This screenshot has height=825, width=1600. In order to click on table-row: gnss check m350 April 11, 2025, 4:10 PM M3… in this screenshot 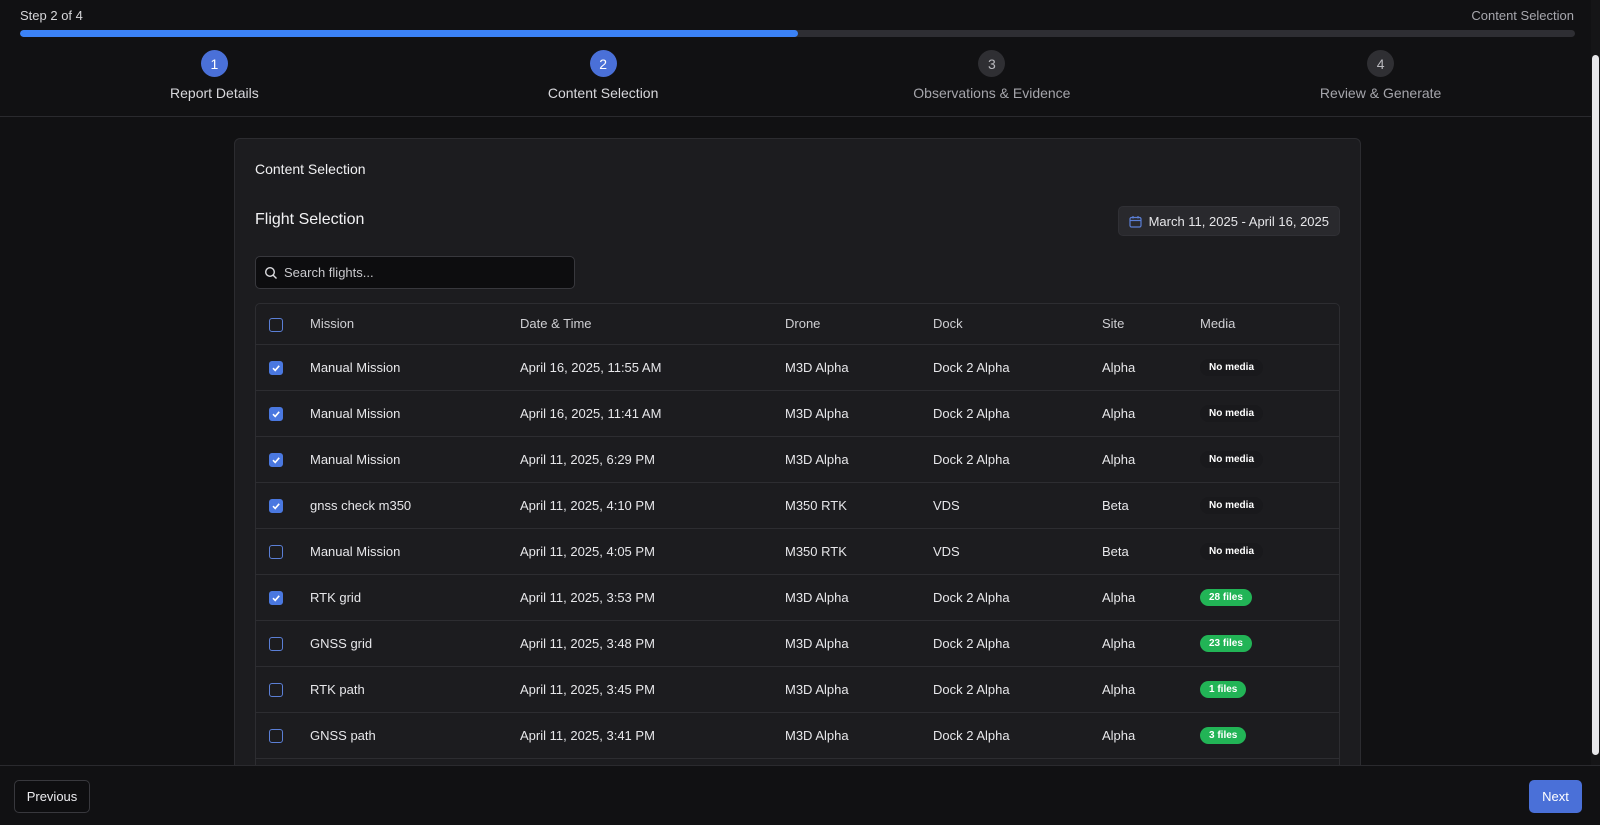, I will do `click(797, 505)`.